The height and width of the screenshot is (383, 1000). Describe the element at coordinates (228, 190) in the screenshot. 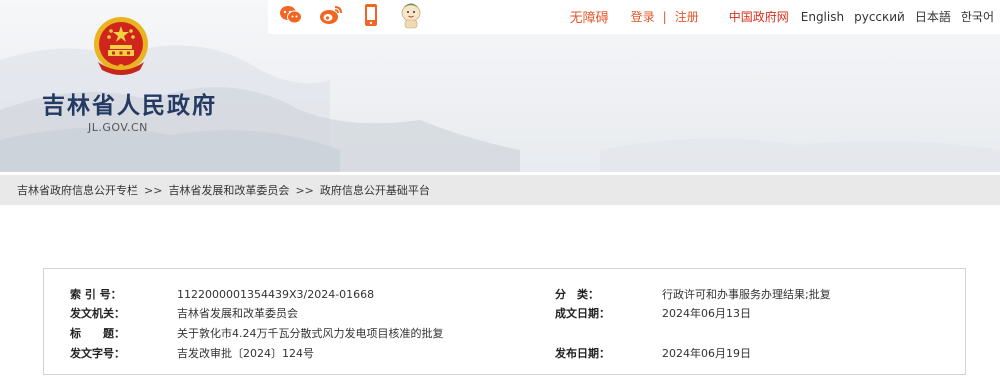

I see `breadcrumb-item-ndrc: 吉林省发展和改革委员会` at that location.